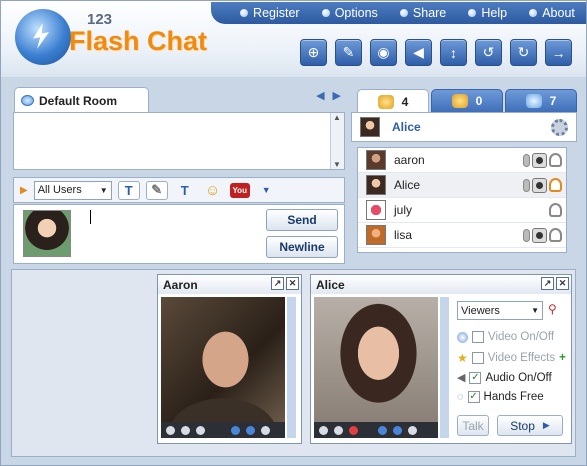  I want to click on webcam-icon: ◉, so click(383, 52).